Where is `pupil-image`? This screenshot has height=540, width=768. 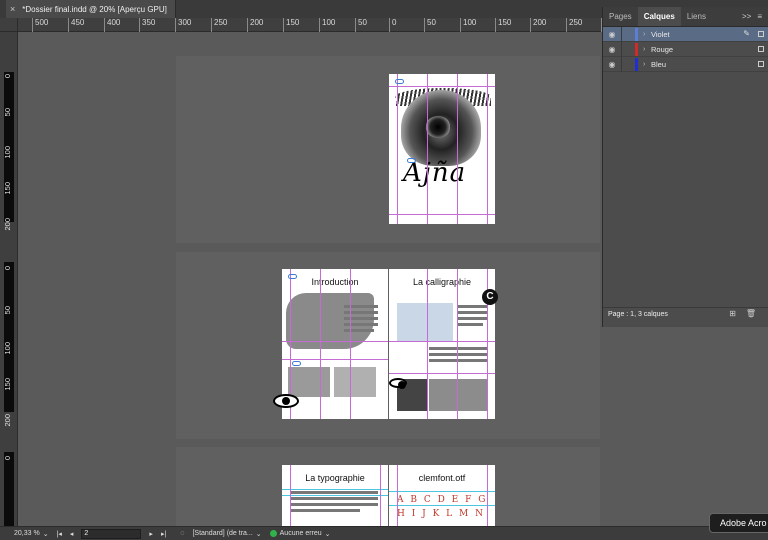 pupil-image is located at coordinates (438, 127).